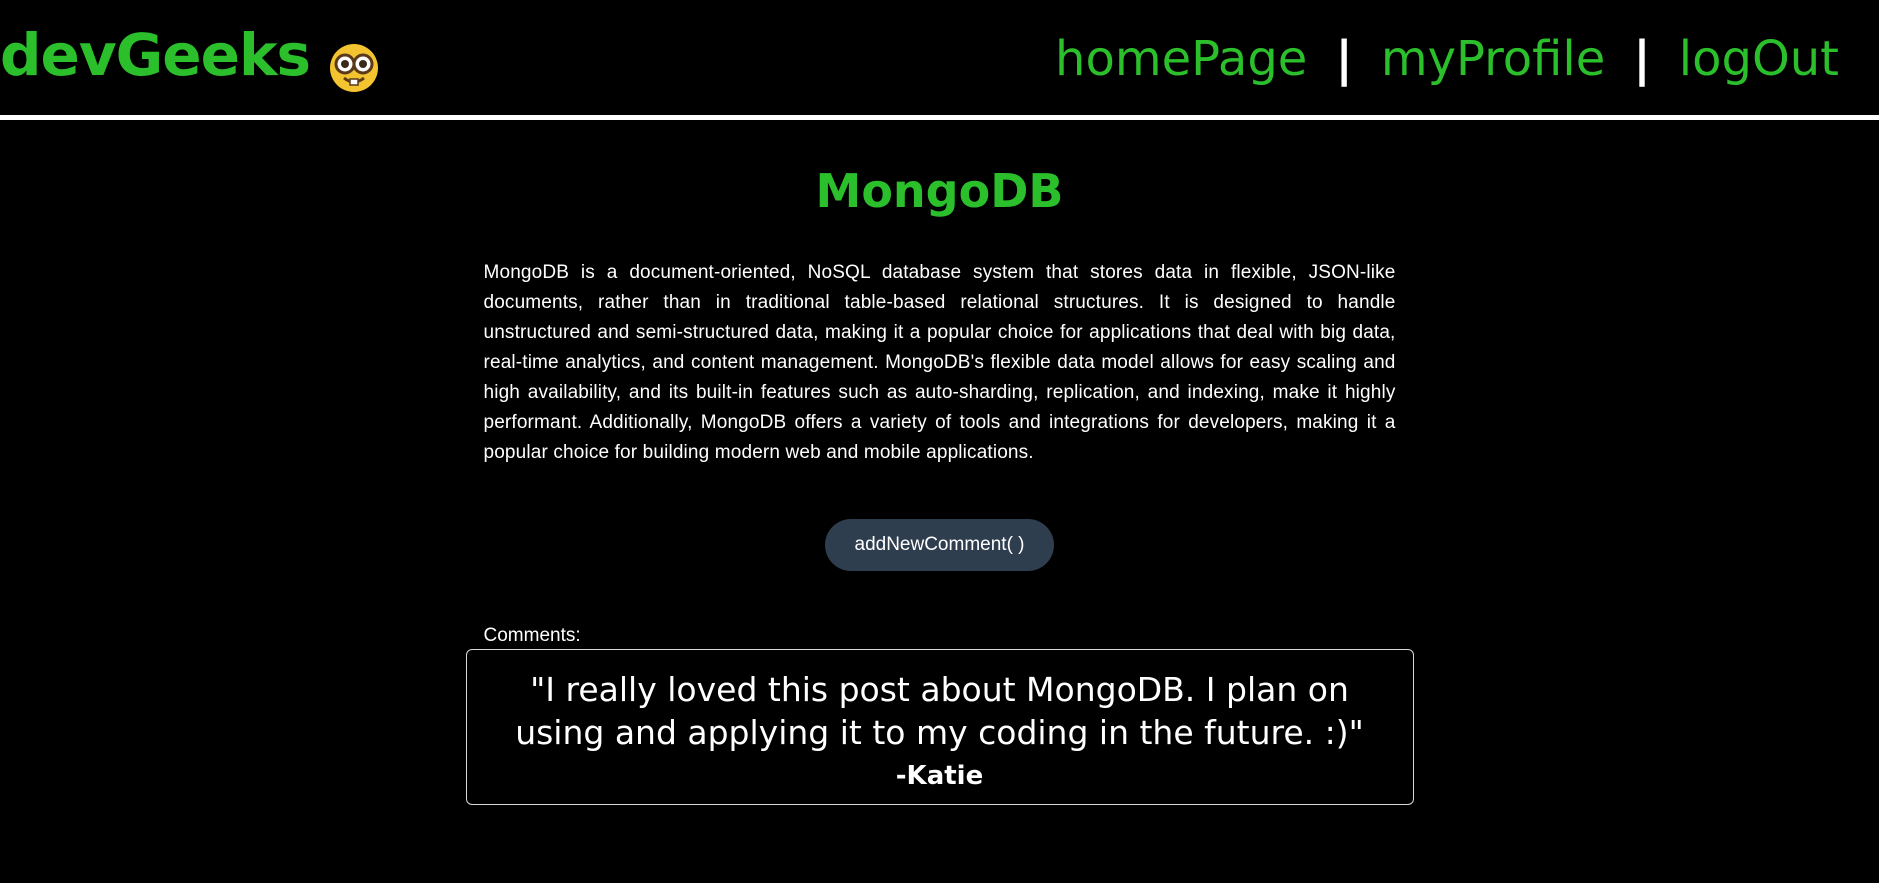 The height and width of the screenshot is (883, 1879). What do you see at coordinates (1181, 59) in the screenshot?
I see `nav-home-link: homePage` at bounding box center [1181, 59].